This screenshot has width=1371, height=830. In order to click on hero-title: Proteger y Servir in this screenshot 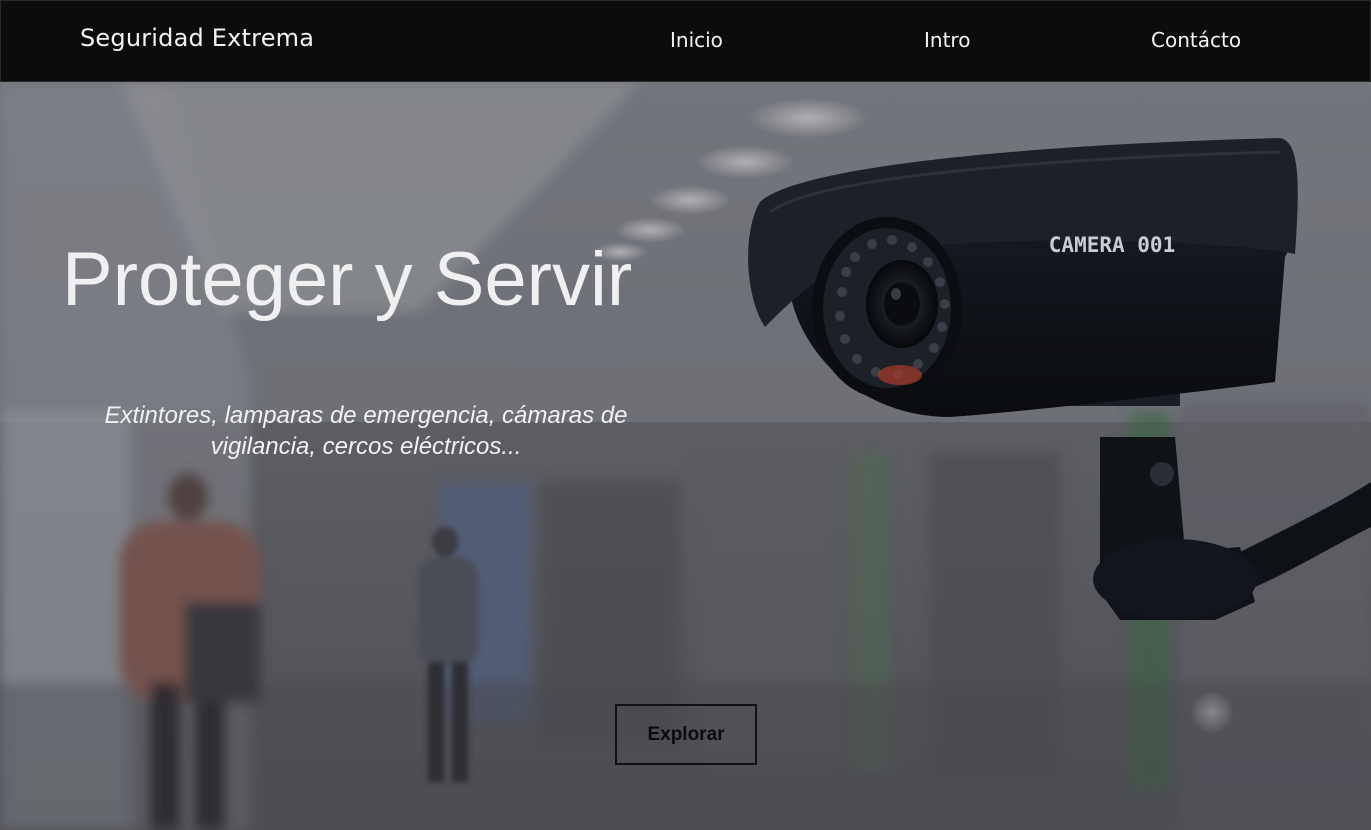, I will do `click(347, 279)`.